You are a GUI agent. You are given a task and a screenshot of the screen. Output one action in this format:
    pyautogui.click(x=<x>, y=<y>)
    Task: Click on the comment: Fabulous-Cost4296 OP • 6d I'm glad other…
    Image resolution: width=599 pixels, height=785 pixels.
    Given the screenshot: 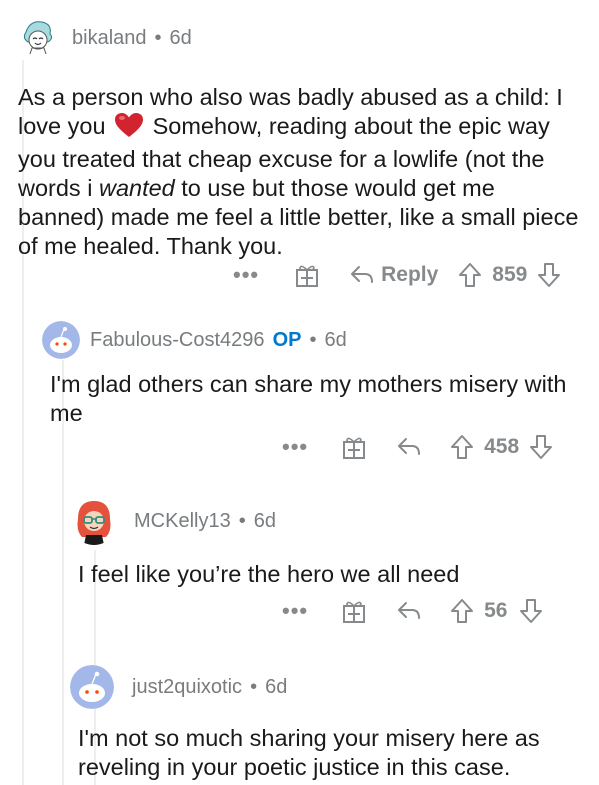 What is the action you would take?
    pyautogui.click(x=312, y=374)
    